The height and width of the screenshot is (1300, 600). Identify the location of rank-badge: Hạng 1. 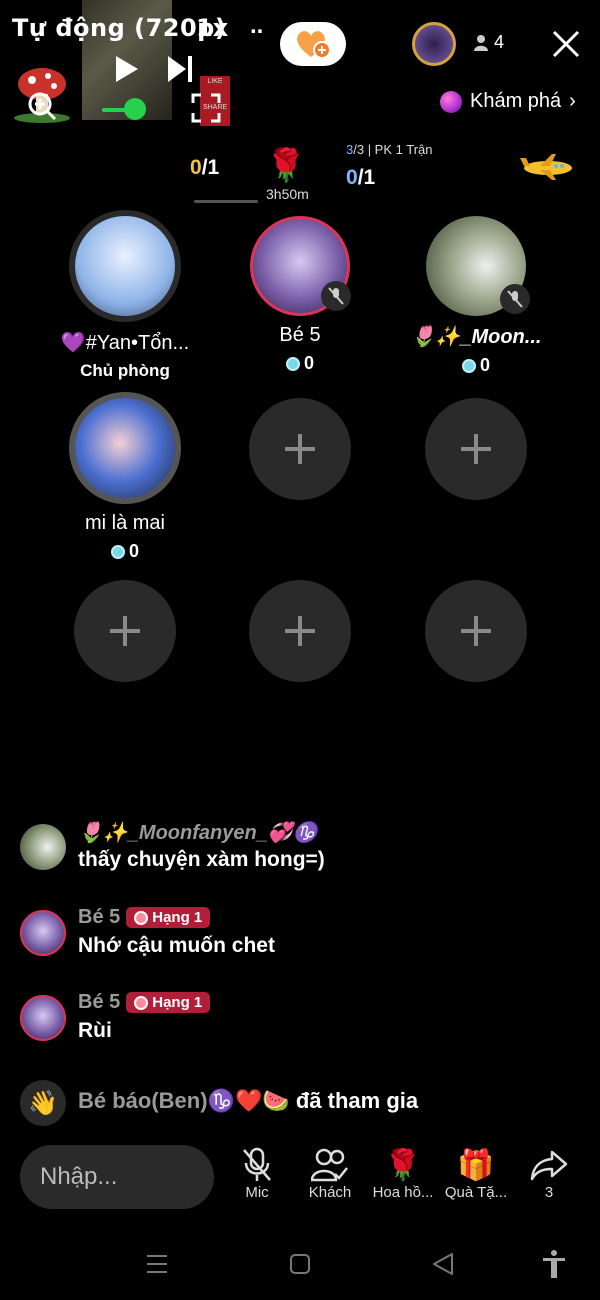
(168, 1002).